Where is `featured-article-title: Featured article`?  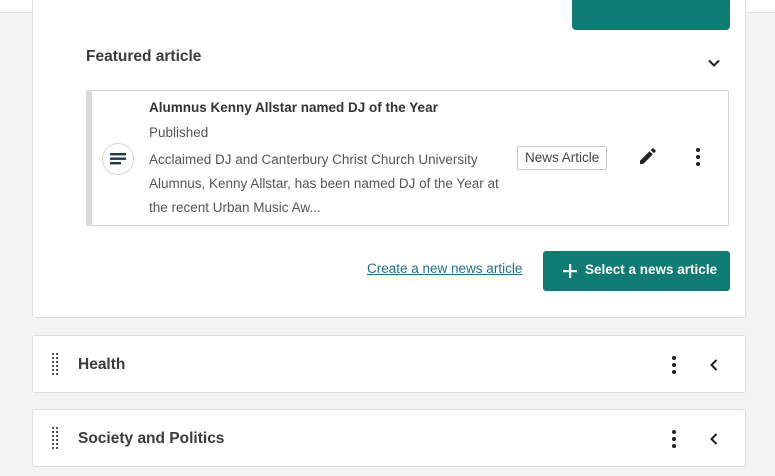 featured-article-title: Featured article is located at coordinates (144, 56).